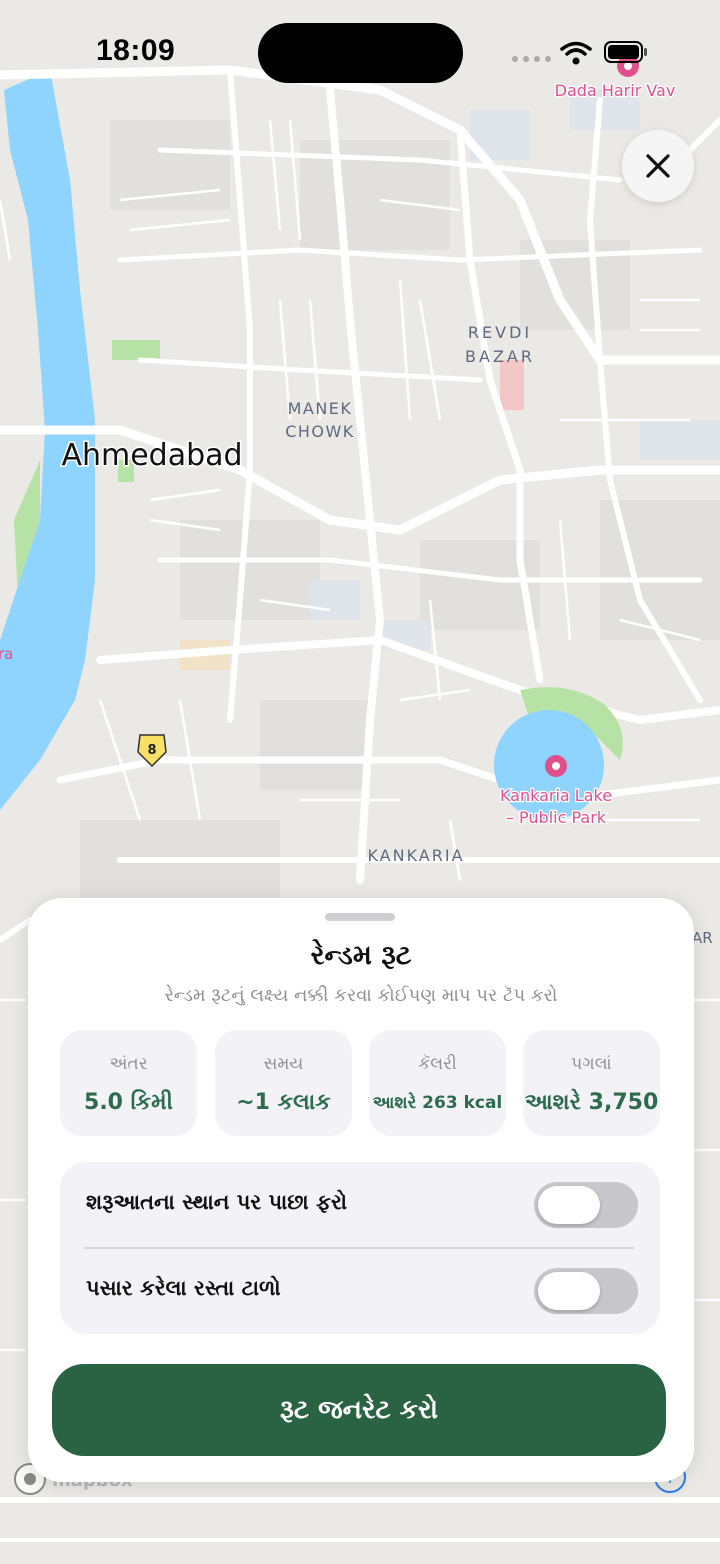 The height and width of the screenshot is (1564, 720). Describe the element at coordinates (576, 53) in the screenshot. I see `wifi-icon` at that location.